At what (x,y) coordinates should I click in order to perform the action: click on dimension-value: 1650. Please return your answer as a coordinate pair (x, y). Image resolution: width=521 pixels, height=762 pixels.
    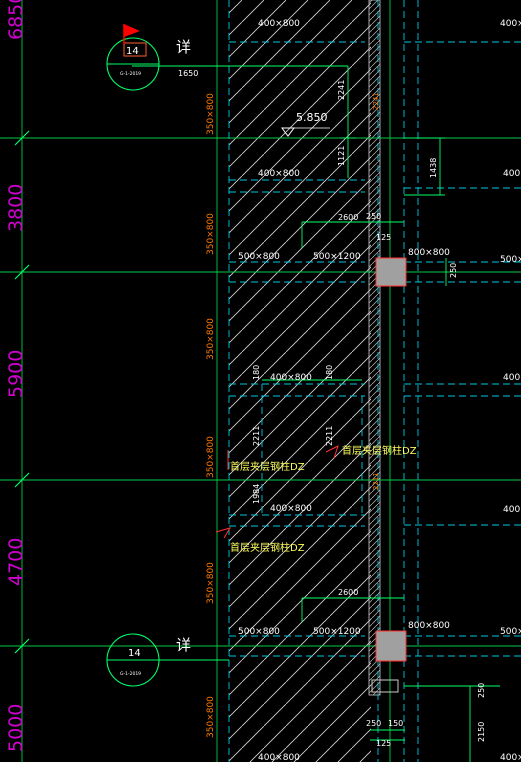
    Looking at the image, I should click on (188, 73).